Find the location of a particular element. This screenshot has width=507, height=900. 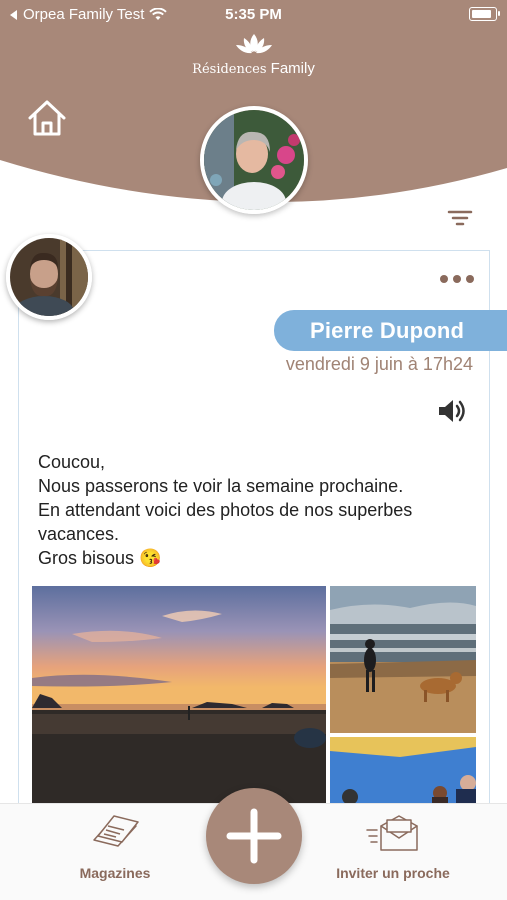

tab-invite-label: Inviter un proche is located at coordinates (393, 873).